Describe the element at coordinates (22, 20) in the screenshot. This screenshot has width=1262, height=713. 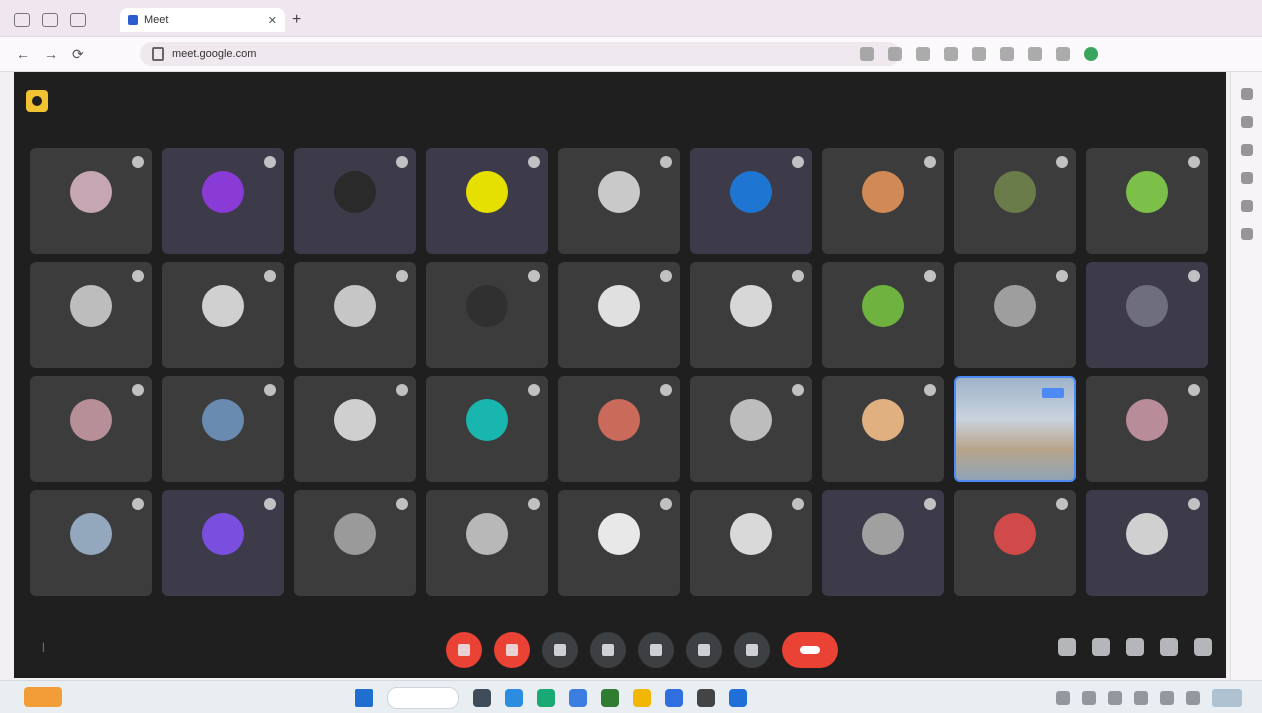
I see `workspaces-icon` at that location.